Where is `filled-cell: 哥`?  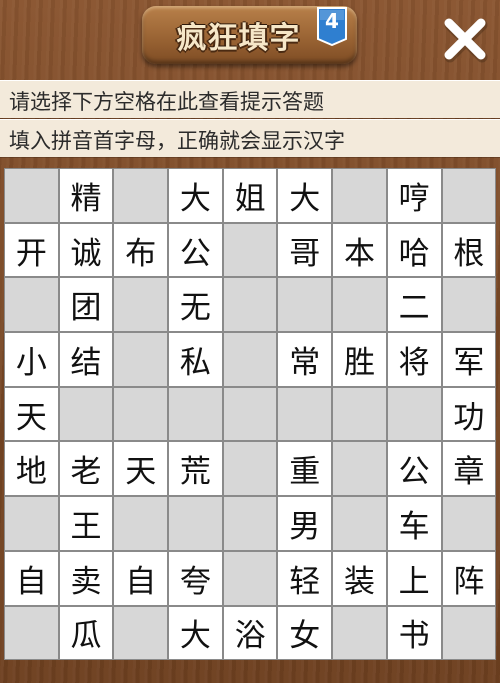
filled-cell: 哥 is located at coordinates (305, 250).